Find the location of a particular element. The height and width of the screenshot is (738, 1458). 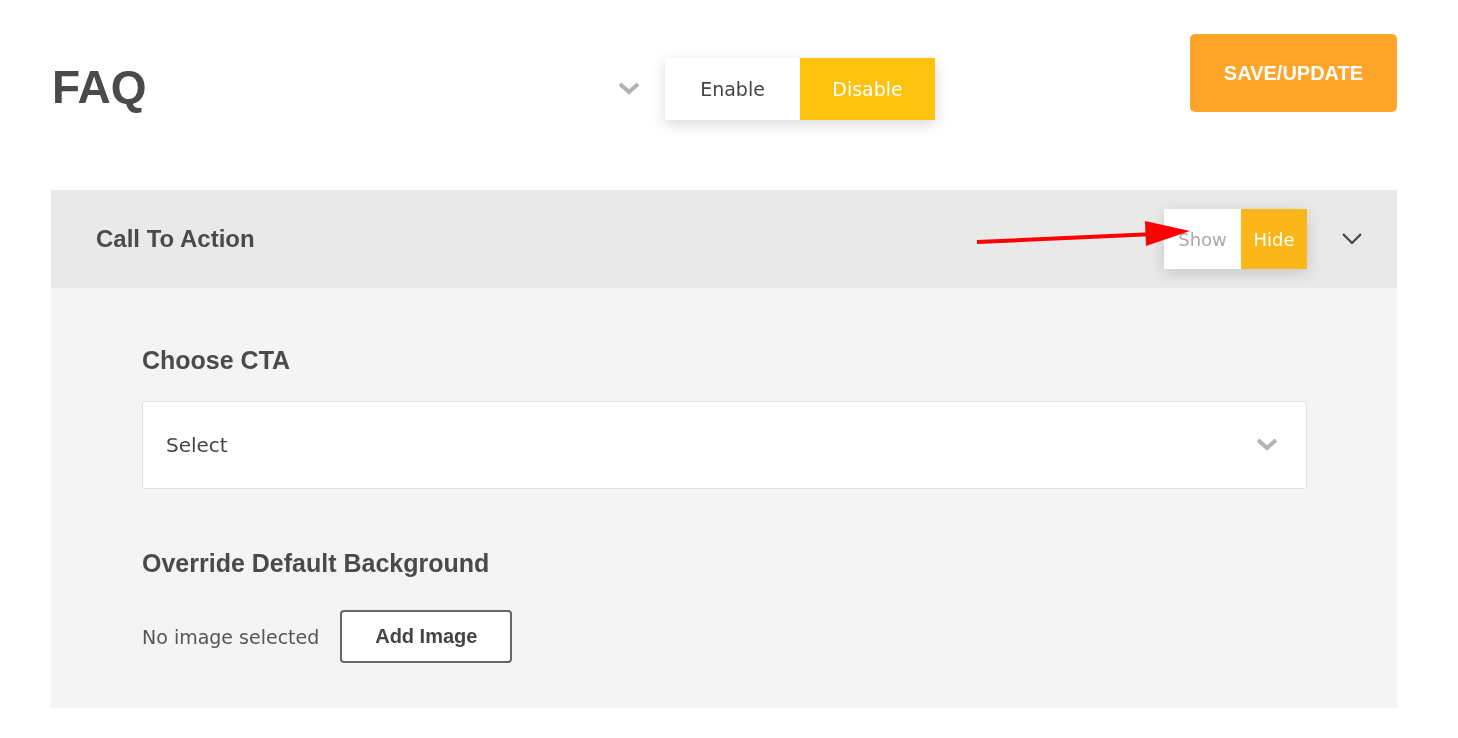

section-header: Call To Action Show Hide is located at coordinates (724, 239).